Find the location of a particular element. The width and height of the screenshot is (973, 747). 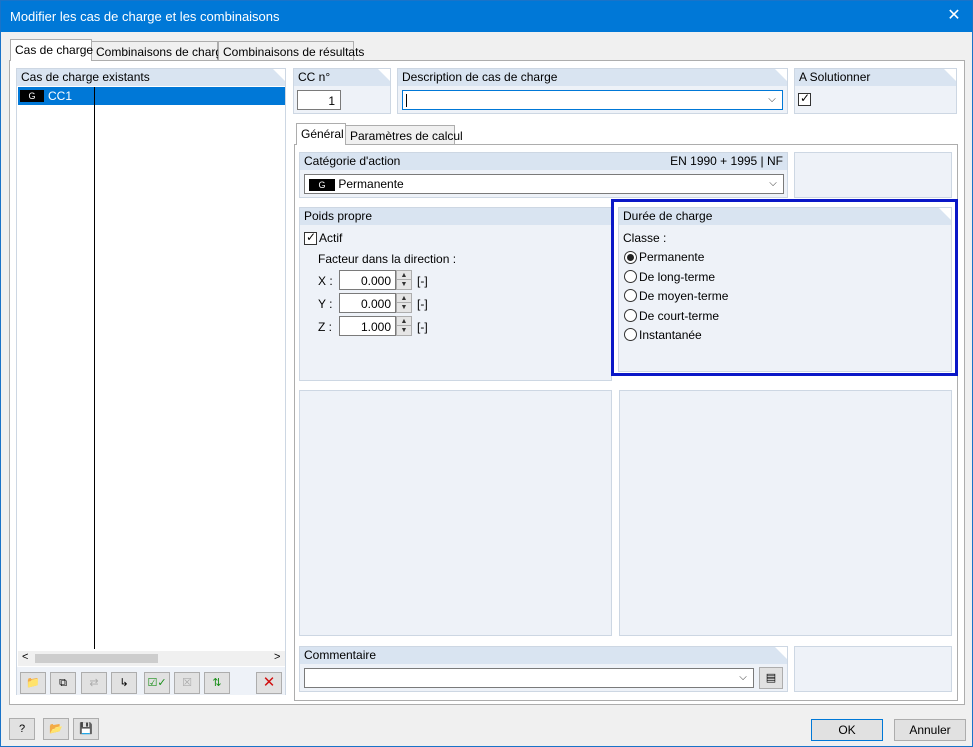

horizontal-scrollbar: < > is located at coordinates (151, 658).